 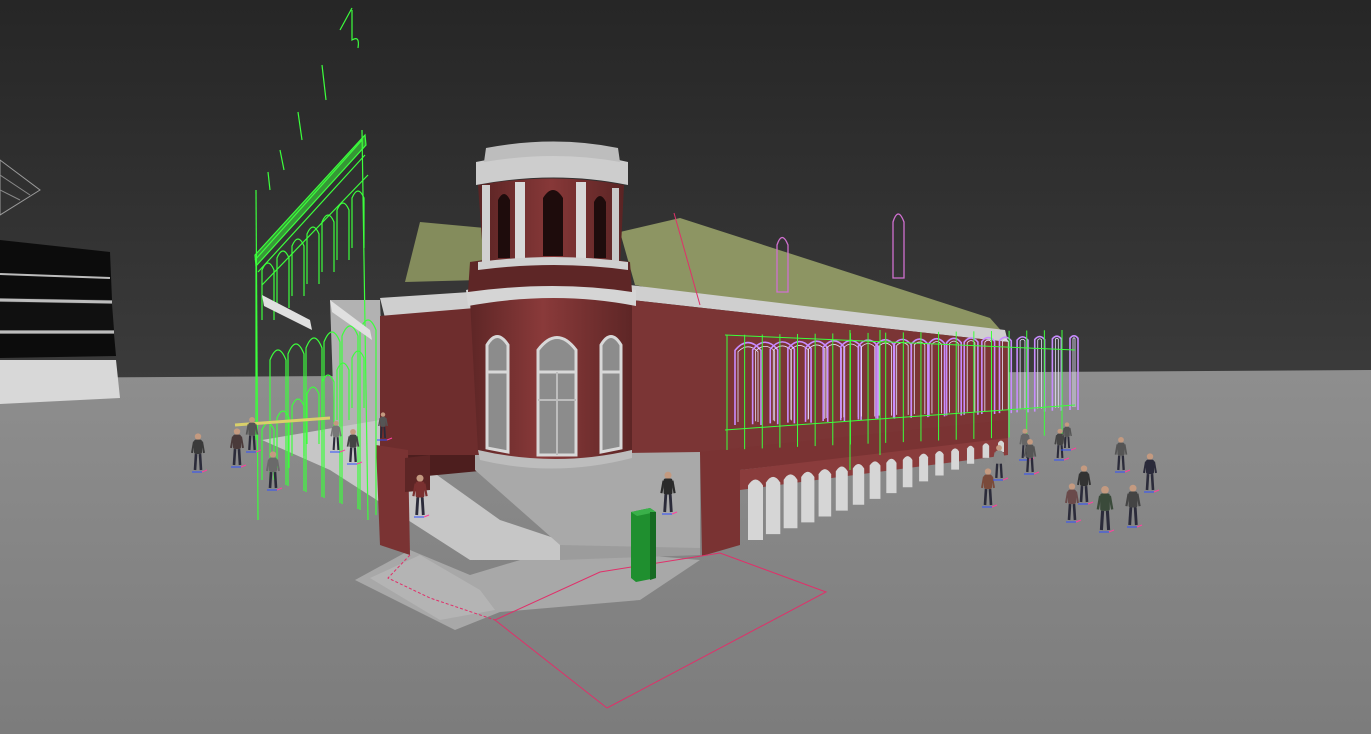 I want to click on tower-window-right, so click(x=611, y=394).